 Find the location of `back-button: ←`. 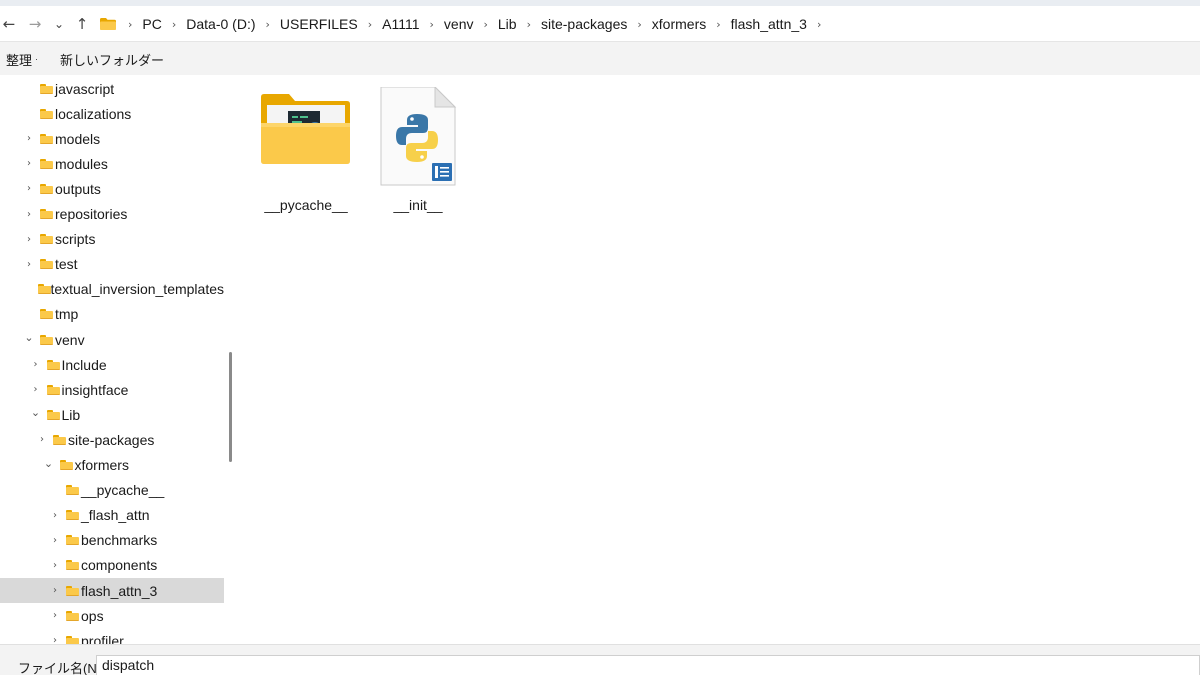

back-button: ← is located at coordinates (9, 24).